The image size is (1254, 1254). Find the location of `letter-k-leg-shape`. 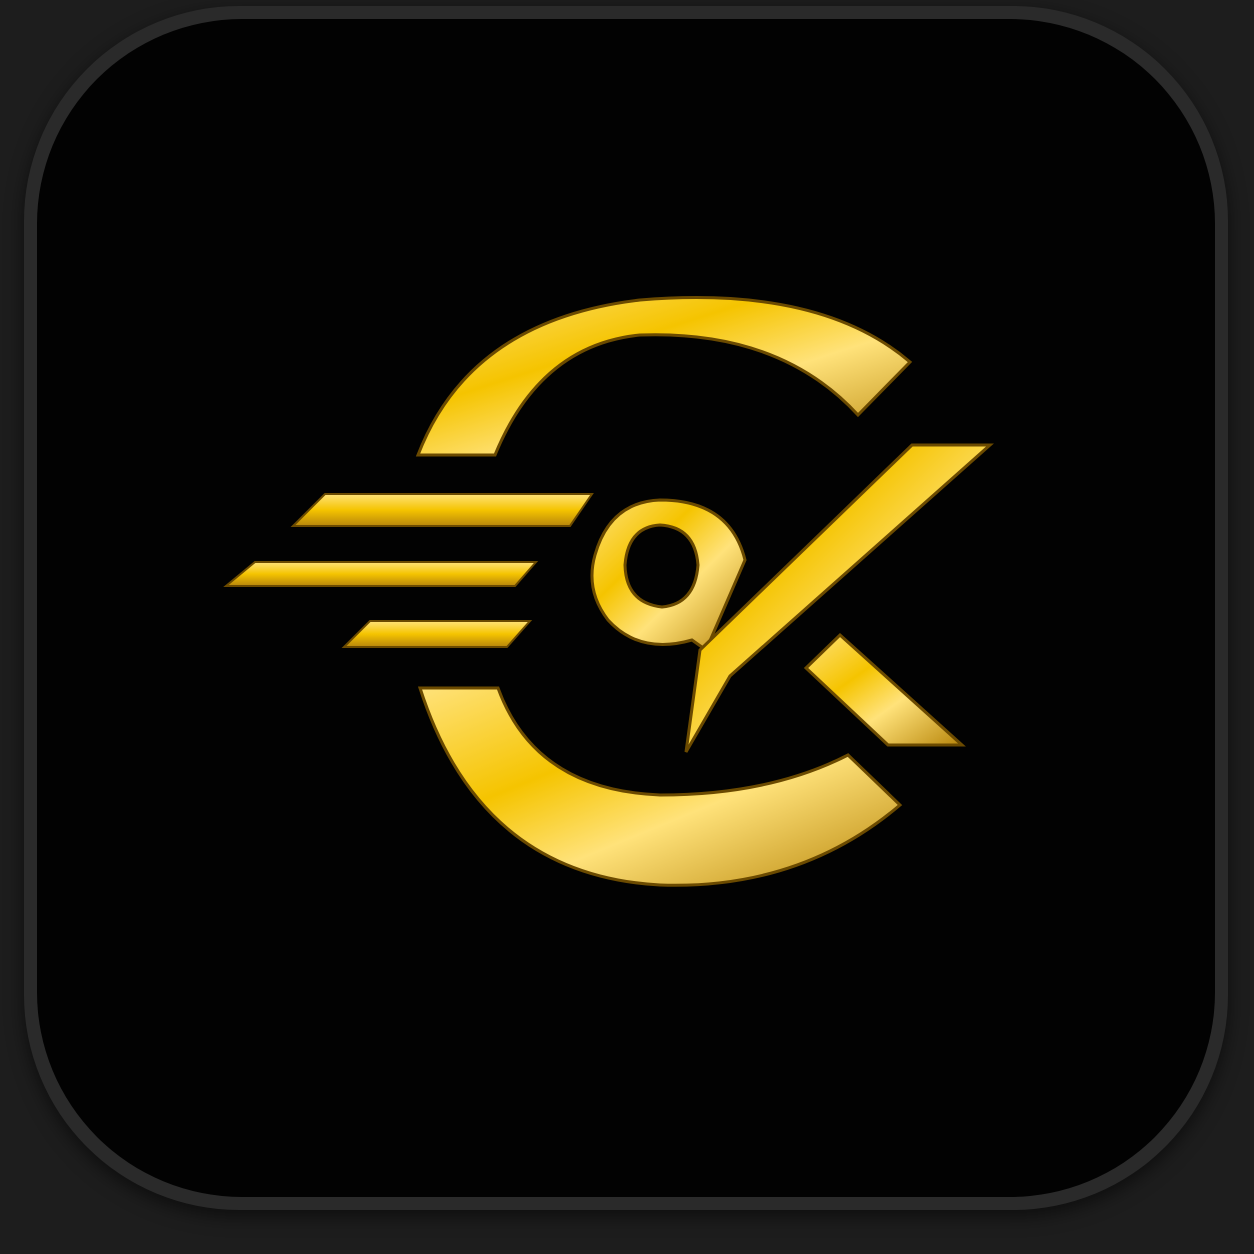

letter-k-leg-shape is located at coordinates (884, 689).